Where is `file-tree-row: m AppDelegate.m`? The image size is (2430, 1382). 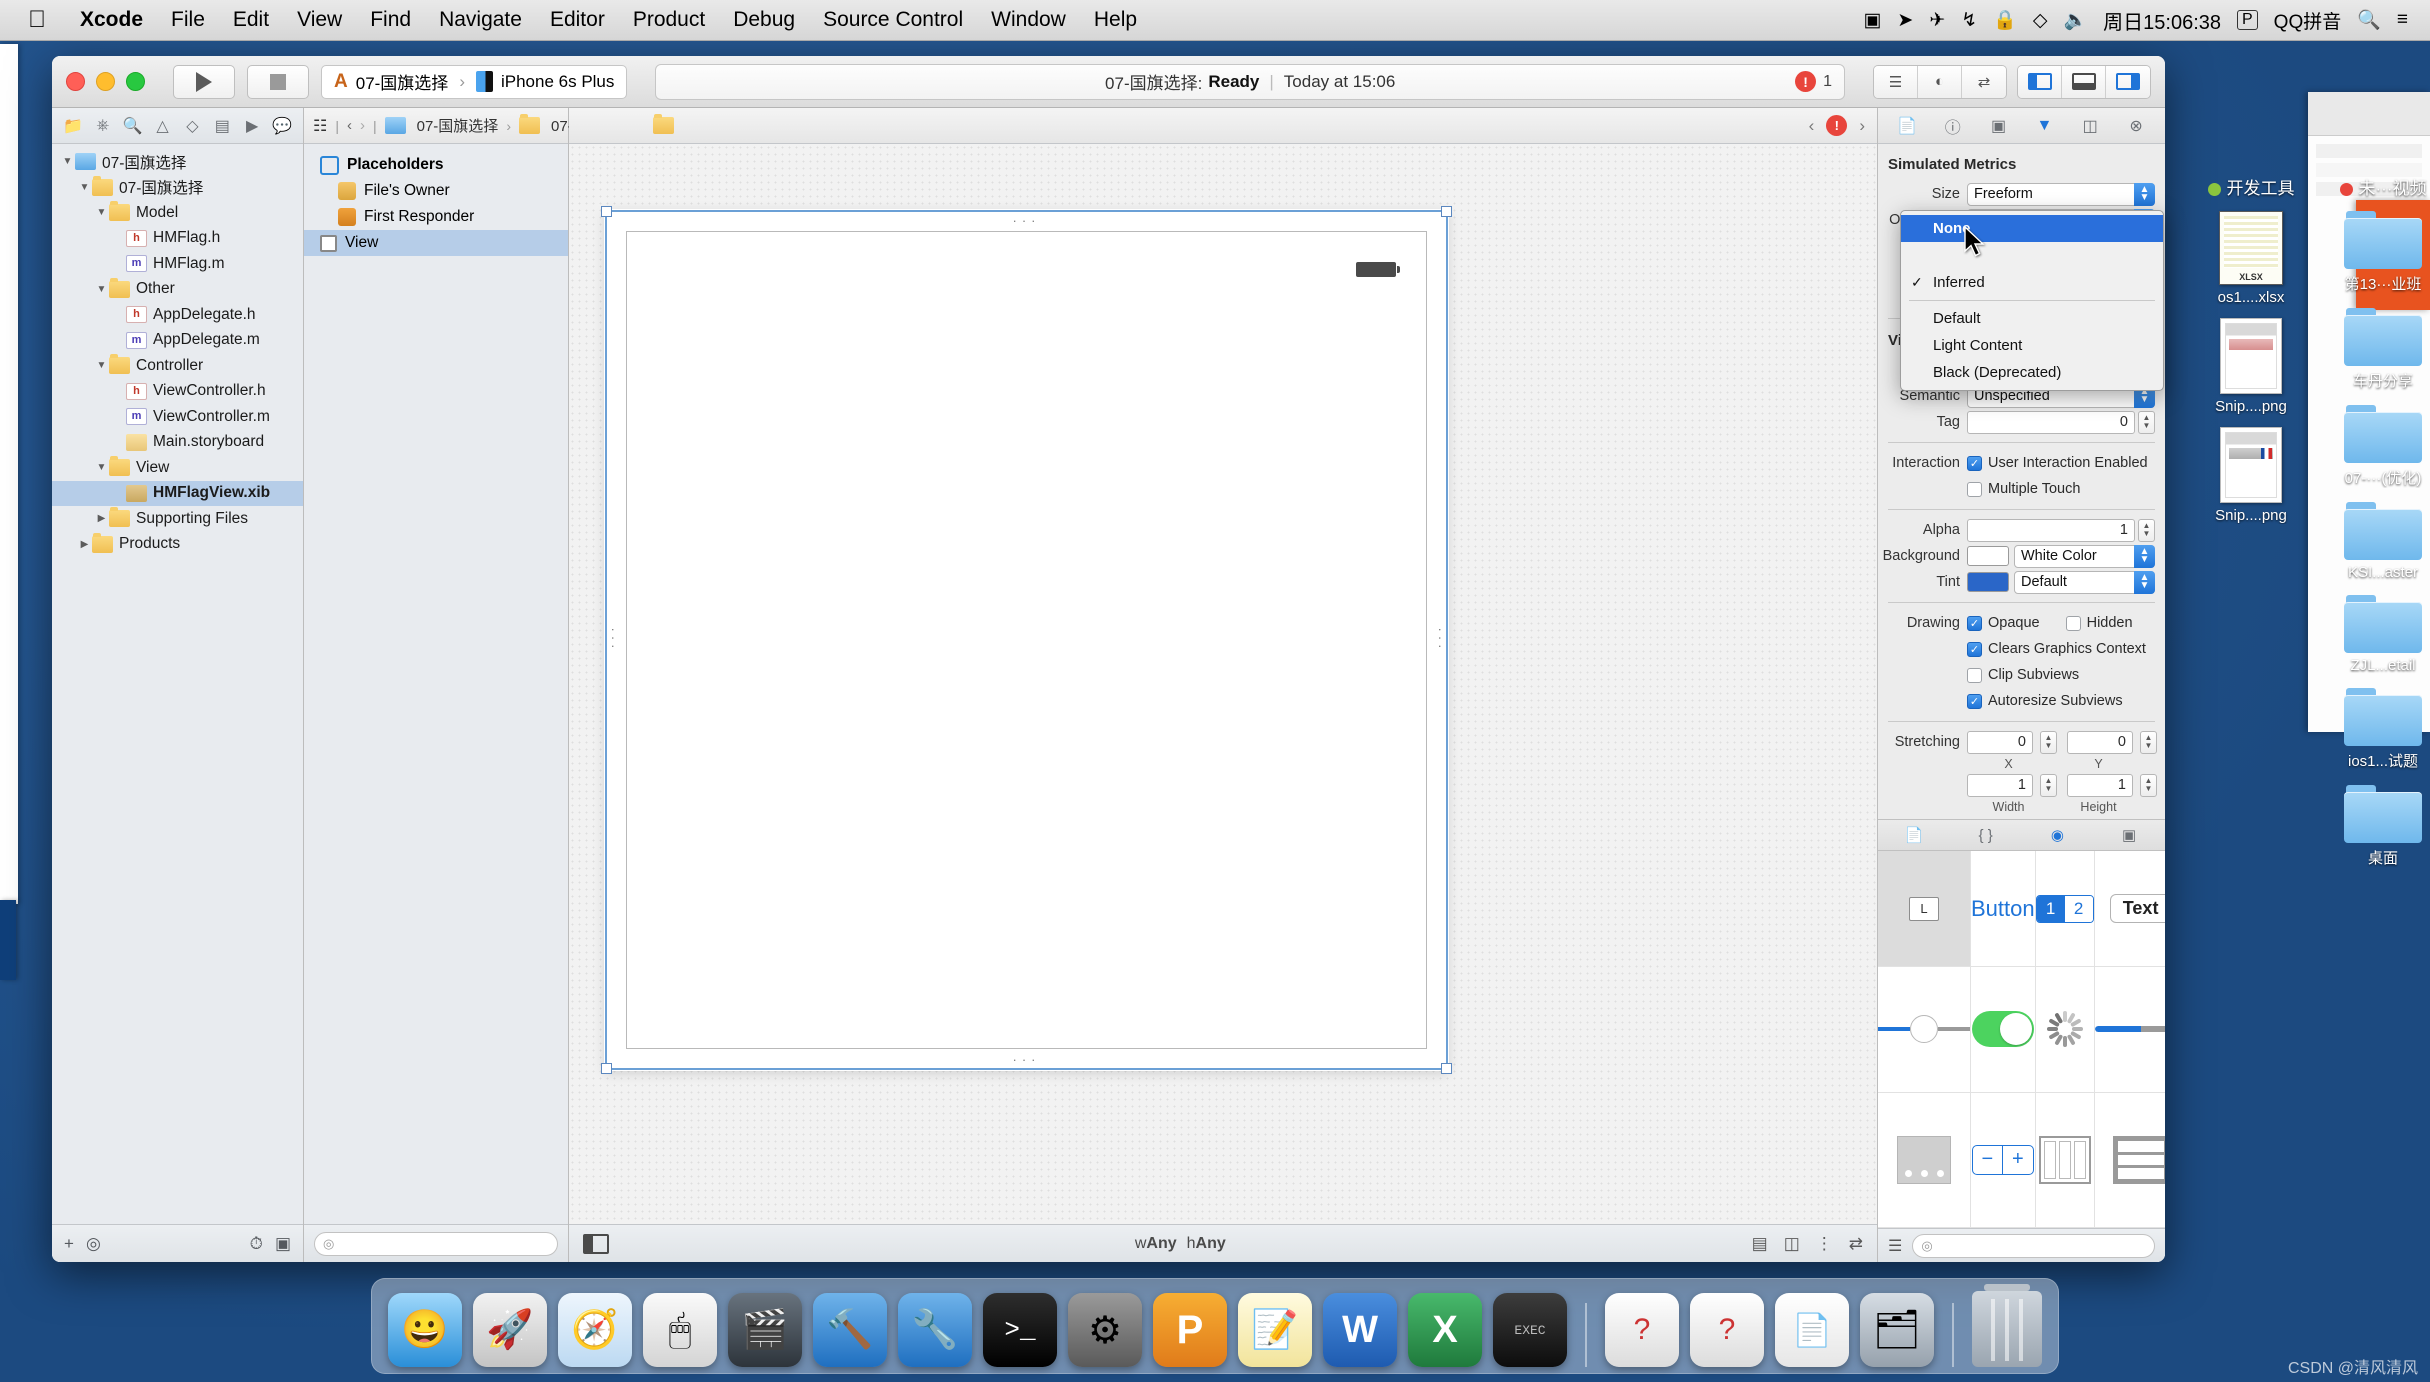 file-tree-row: m AppDelegate.m is located at coordinates (177, 341).